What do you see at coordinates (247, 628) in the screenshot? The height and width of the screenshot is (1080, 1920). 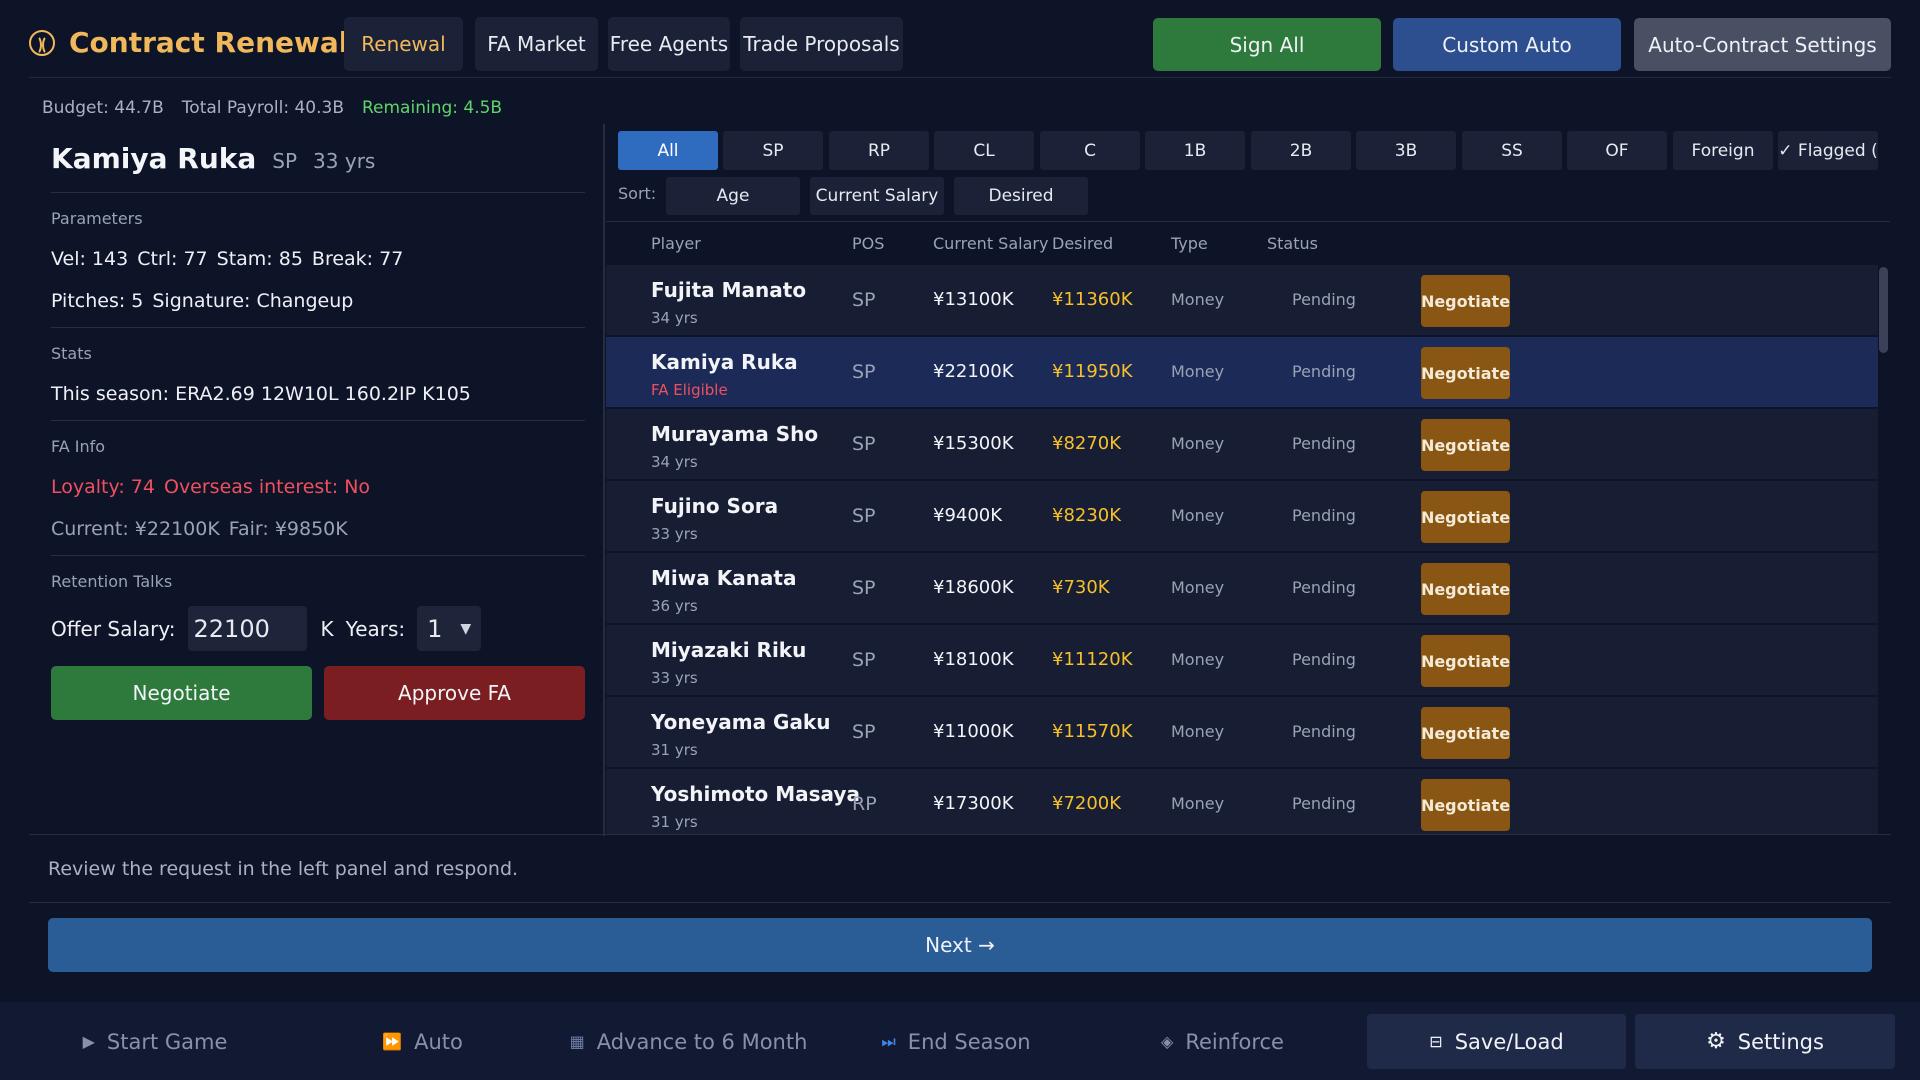 I see `offer-salary-input` at bounding box center [247, 628].